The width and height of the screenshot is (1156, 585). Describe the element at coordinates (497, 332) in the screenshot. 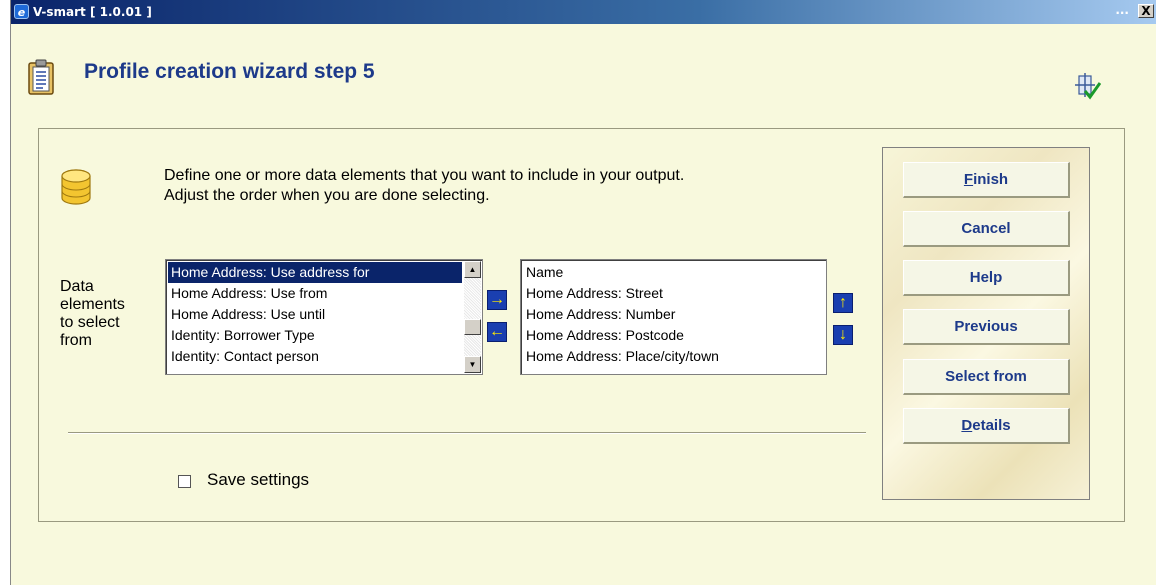

I see `remove-element-button: ←` at that location.